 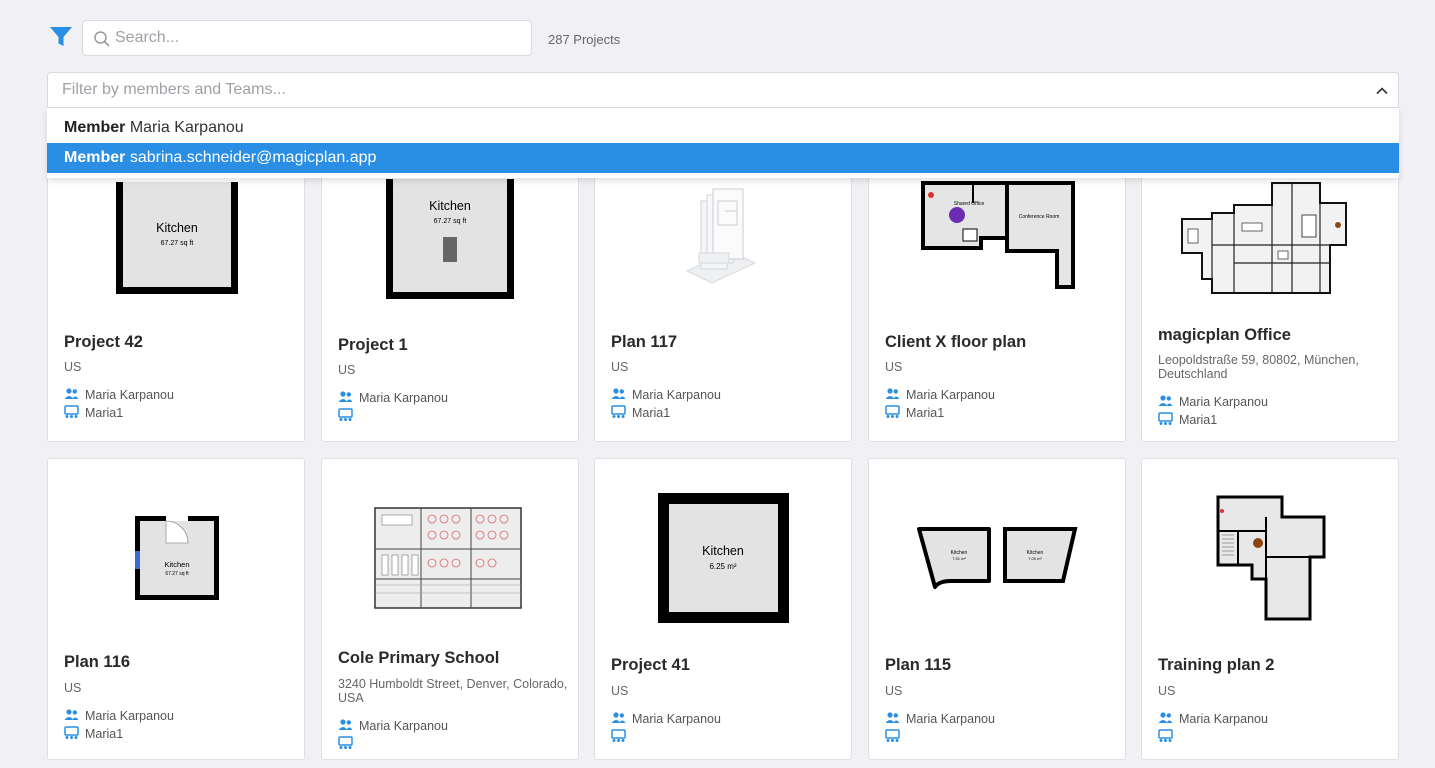 I want to click on option-value: Maria Karpanou, so click(x=186, y=127).